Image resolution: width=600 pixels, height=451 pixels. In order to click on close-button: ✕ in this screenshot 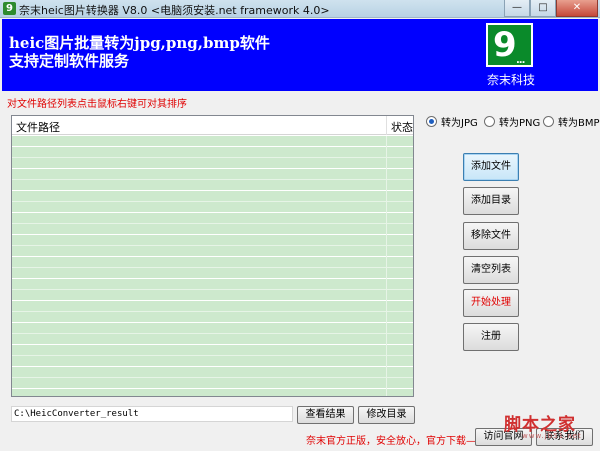, I will do `click(577, 8)`.